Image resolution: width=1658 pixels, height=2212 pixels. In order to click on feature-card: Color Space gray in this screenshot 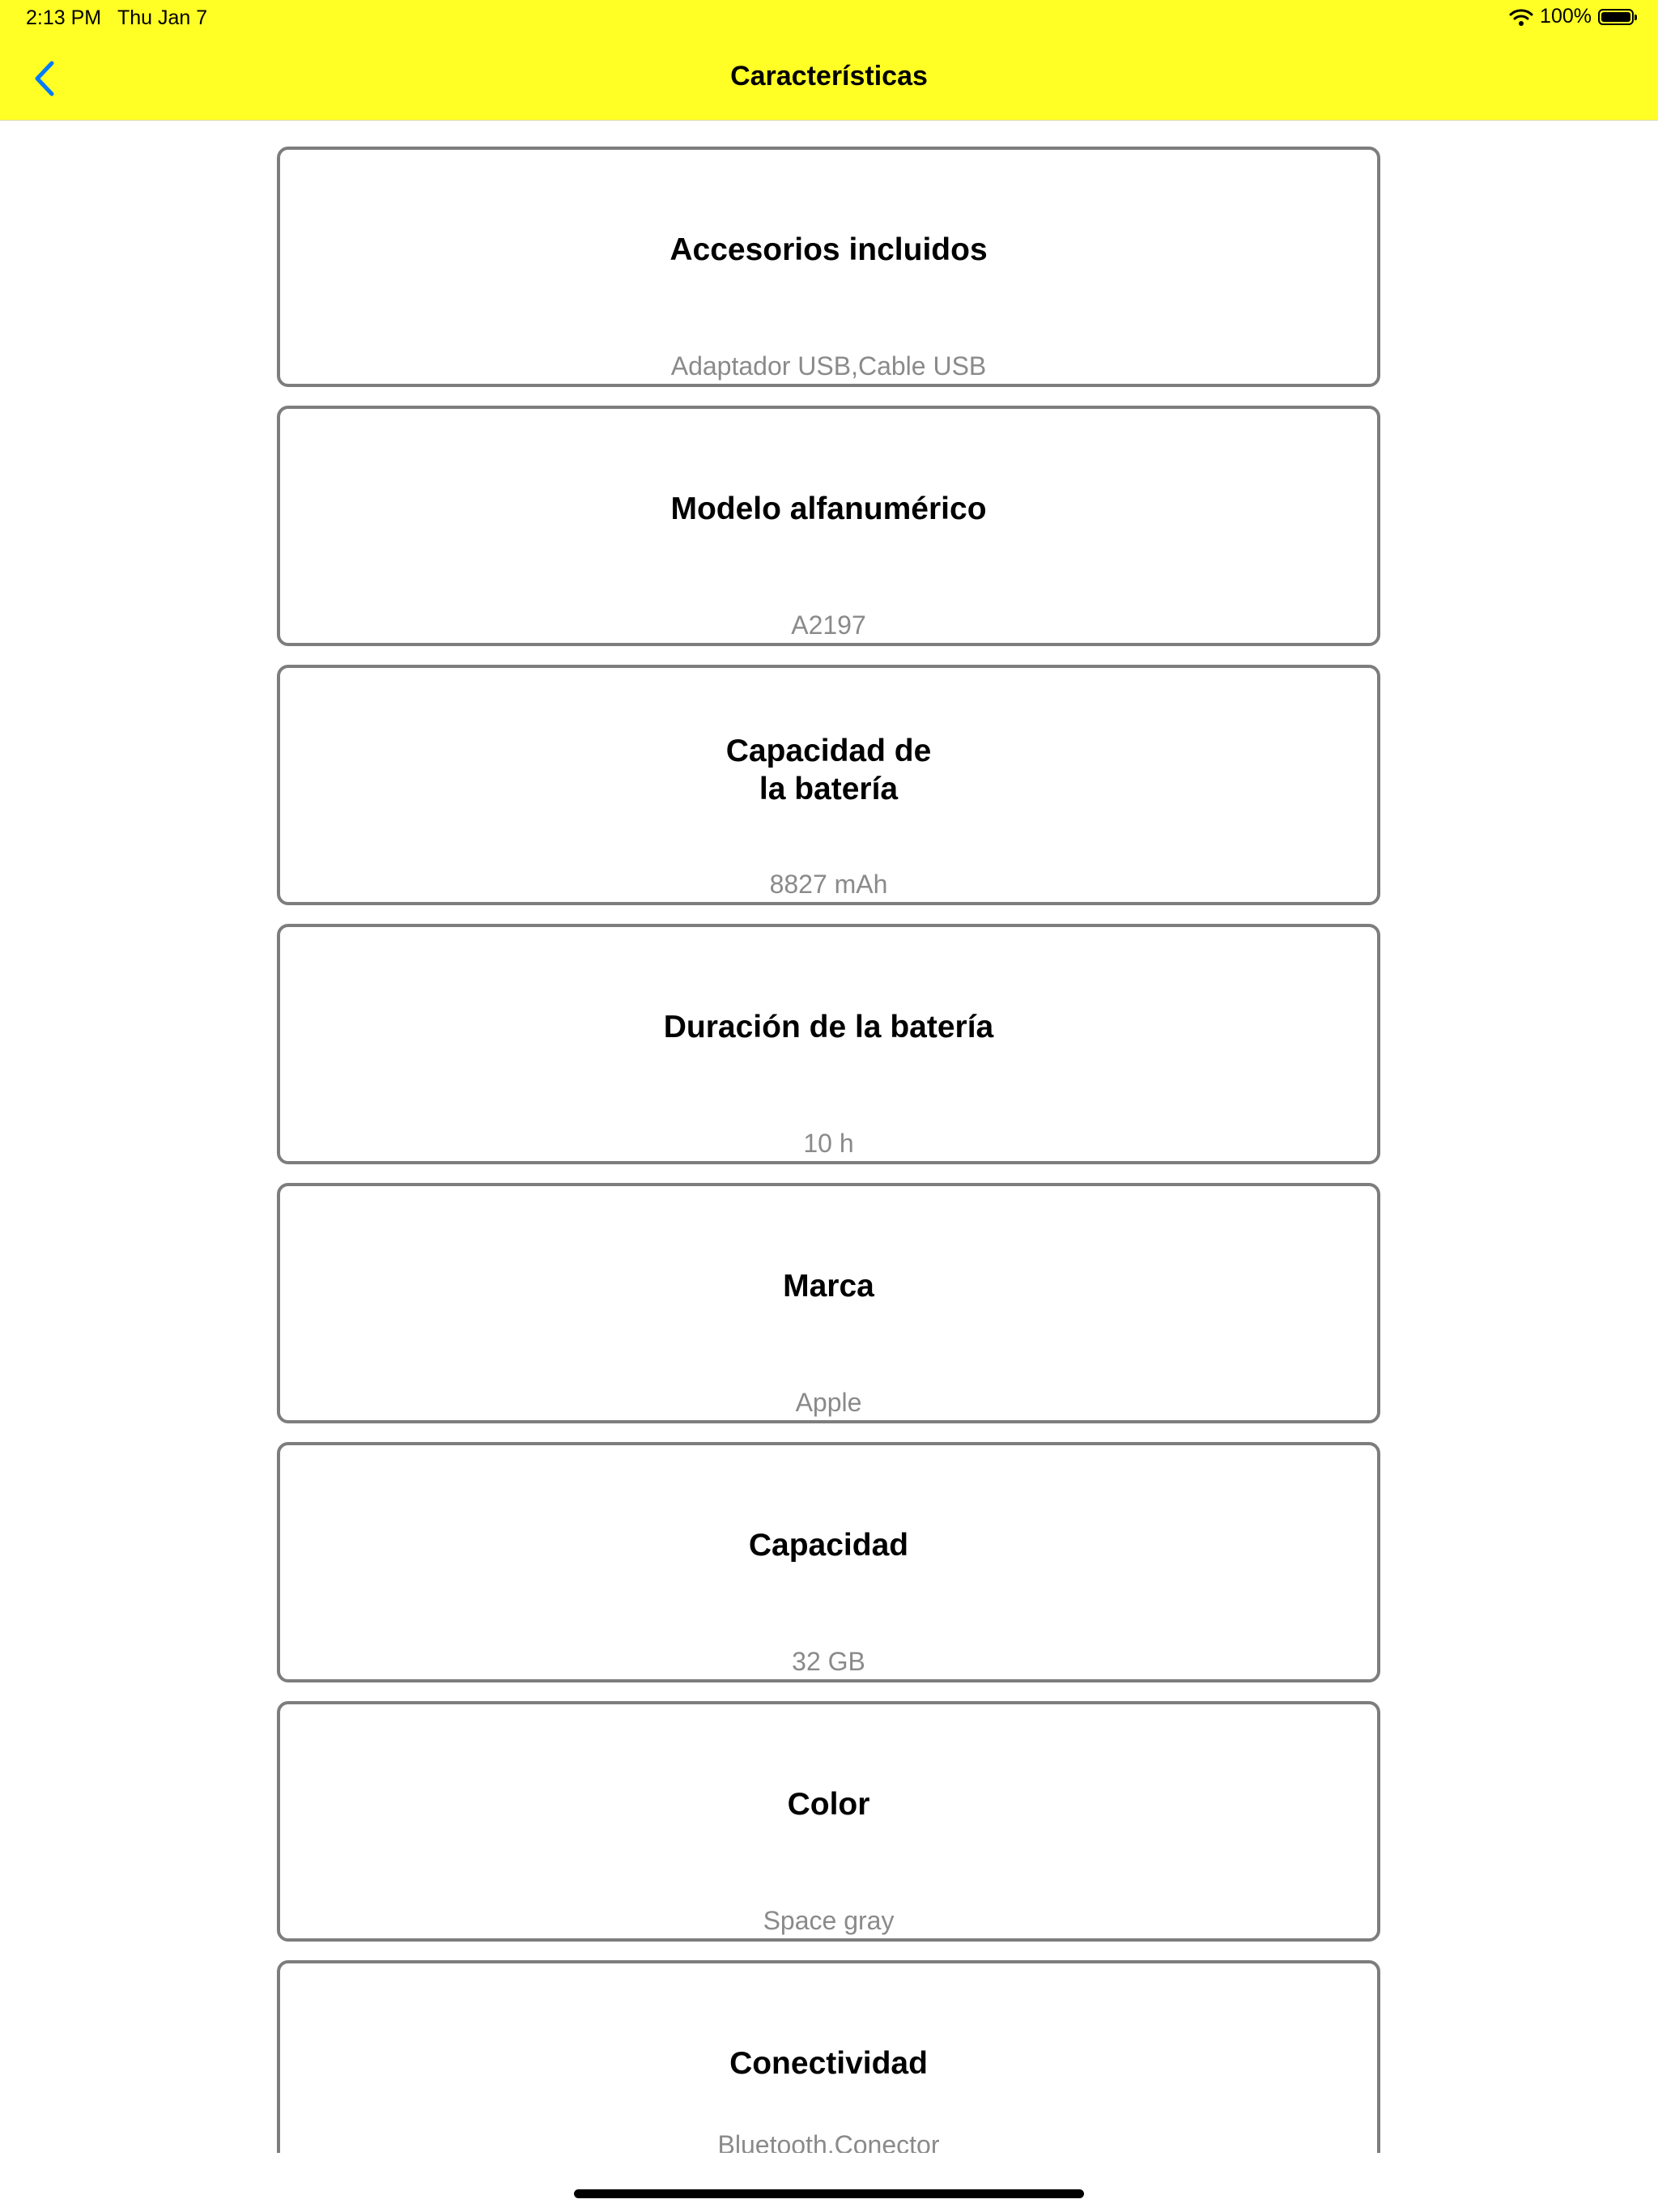, I will do `click(828, 1822)`.